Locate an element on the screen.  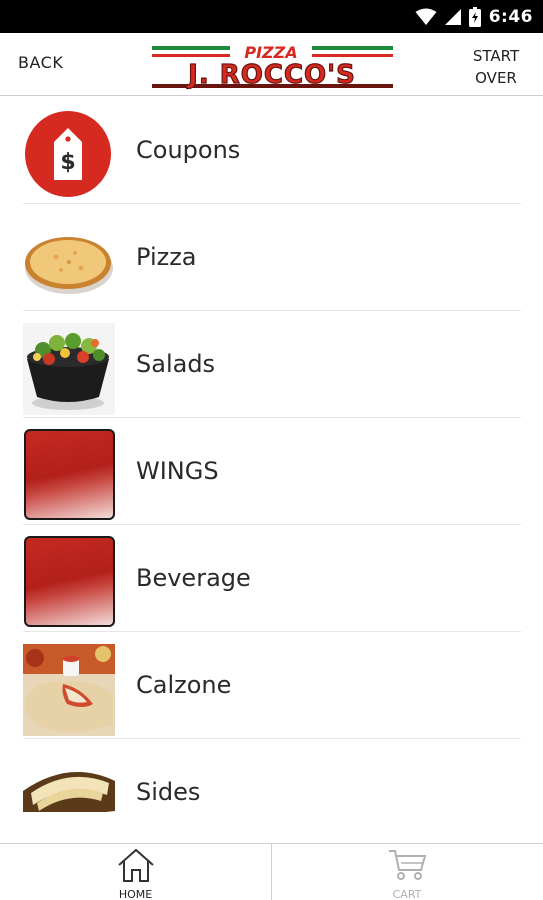
start-over-button: START OVER is located at coordinates (496, 67).